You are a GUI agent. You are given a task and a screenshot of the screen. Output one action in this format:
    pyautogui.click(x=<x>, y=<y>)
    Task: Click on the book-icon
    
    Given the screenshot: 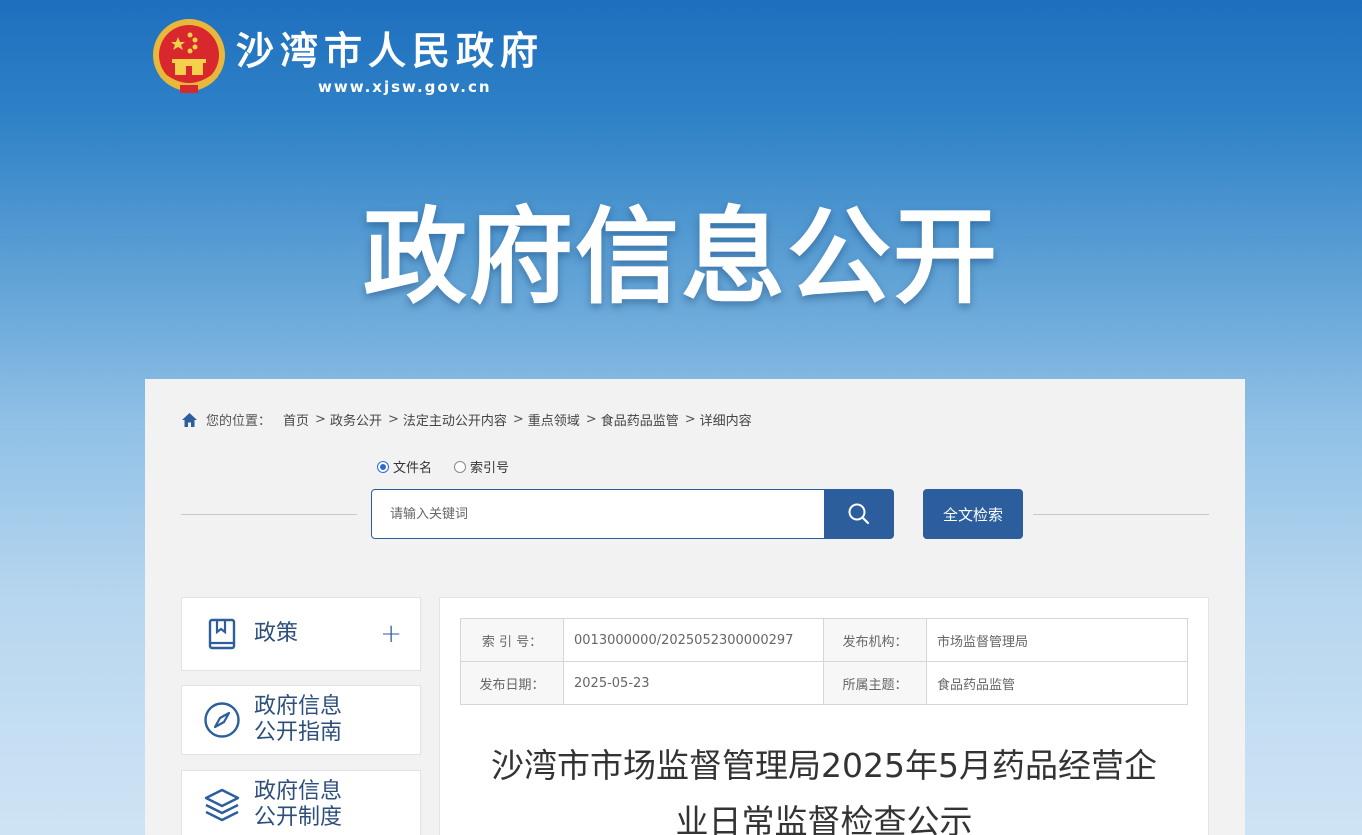 What is the action you would take?
    pyautogui.click(x=222, y=634)
    